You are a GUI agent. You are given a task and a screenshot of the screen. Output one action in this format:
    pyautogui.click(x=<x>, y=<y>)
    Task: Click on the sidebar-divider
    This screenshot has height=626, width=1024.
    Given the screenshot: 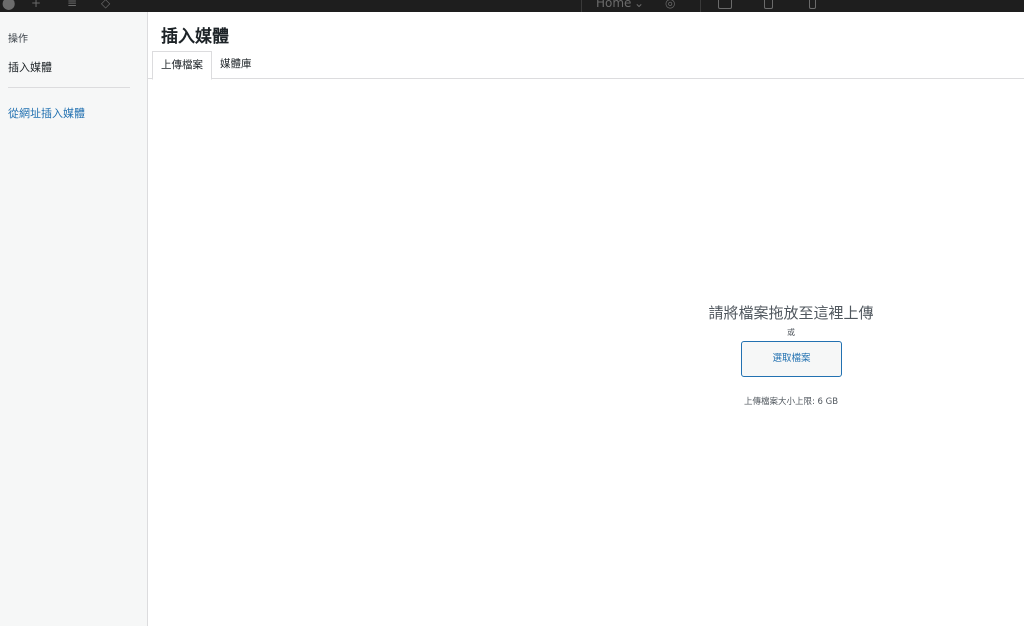 What is the action you would take?
    pyautogui.click(x=69, y=87)
    